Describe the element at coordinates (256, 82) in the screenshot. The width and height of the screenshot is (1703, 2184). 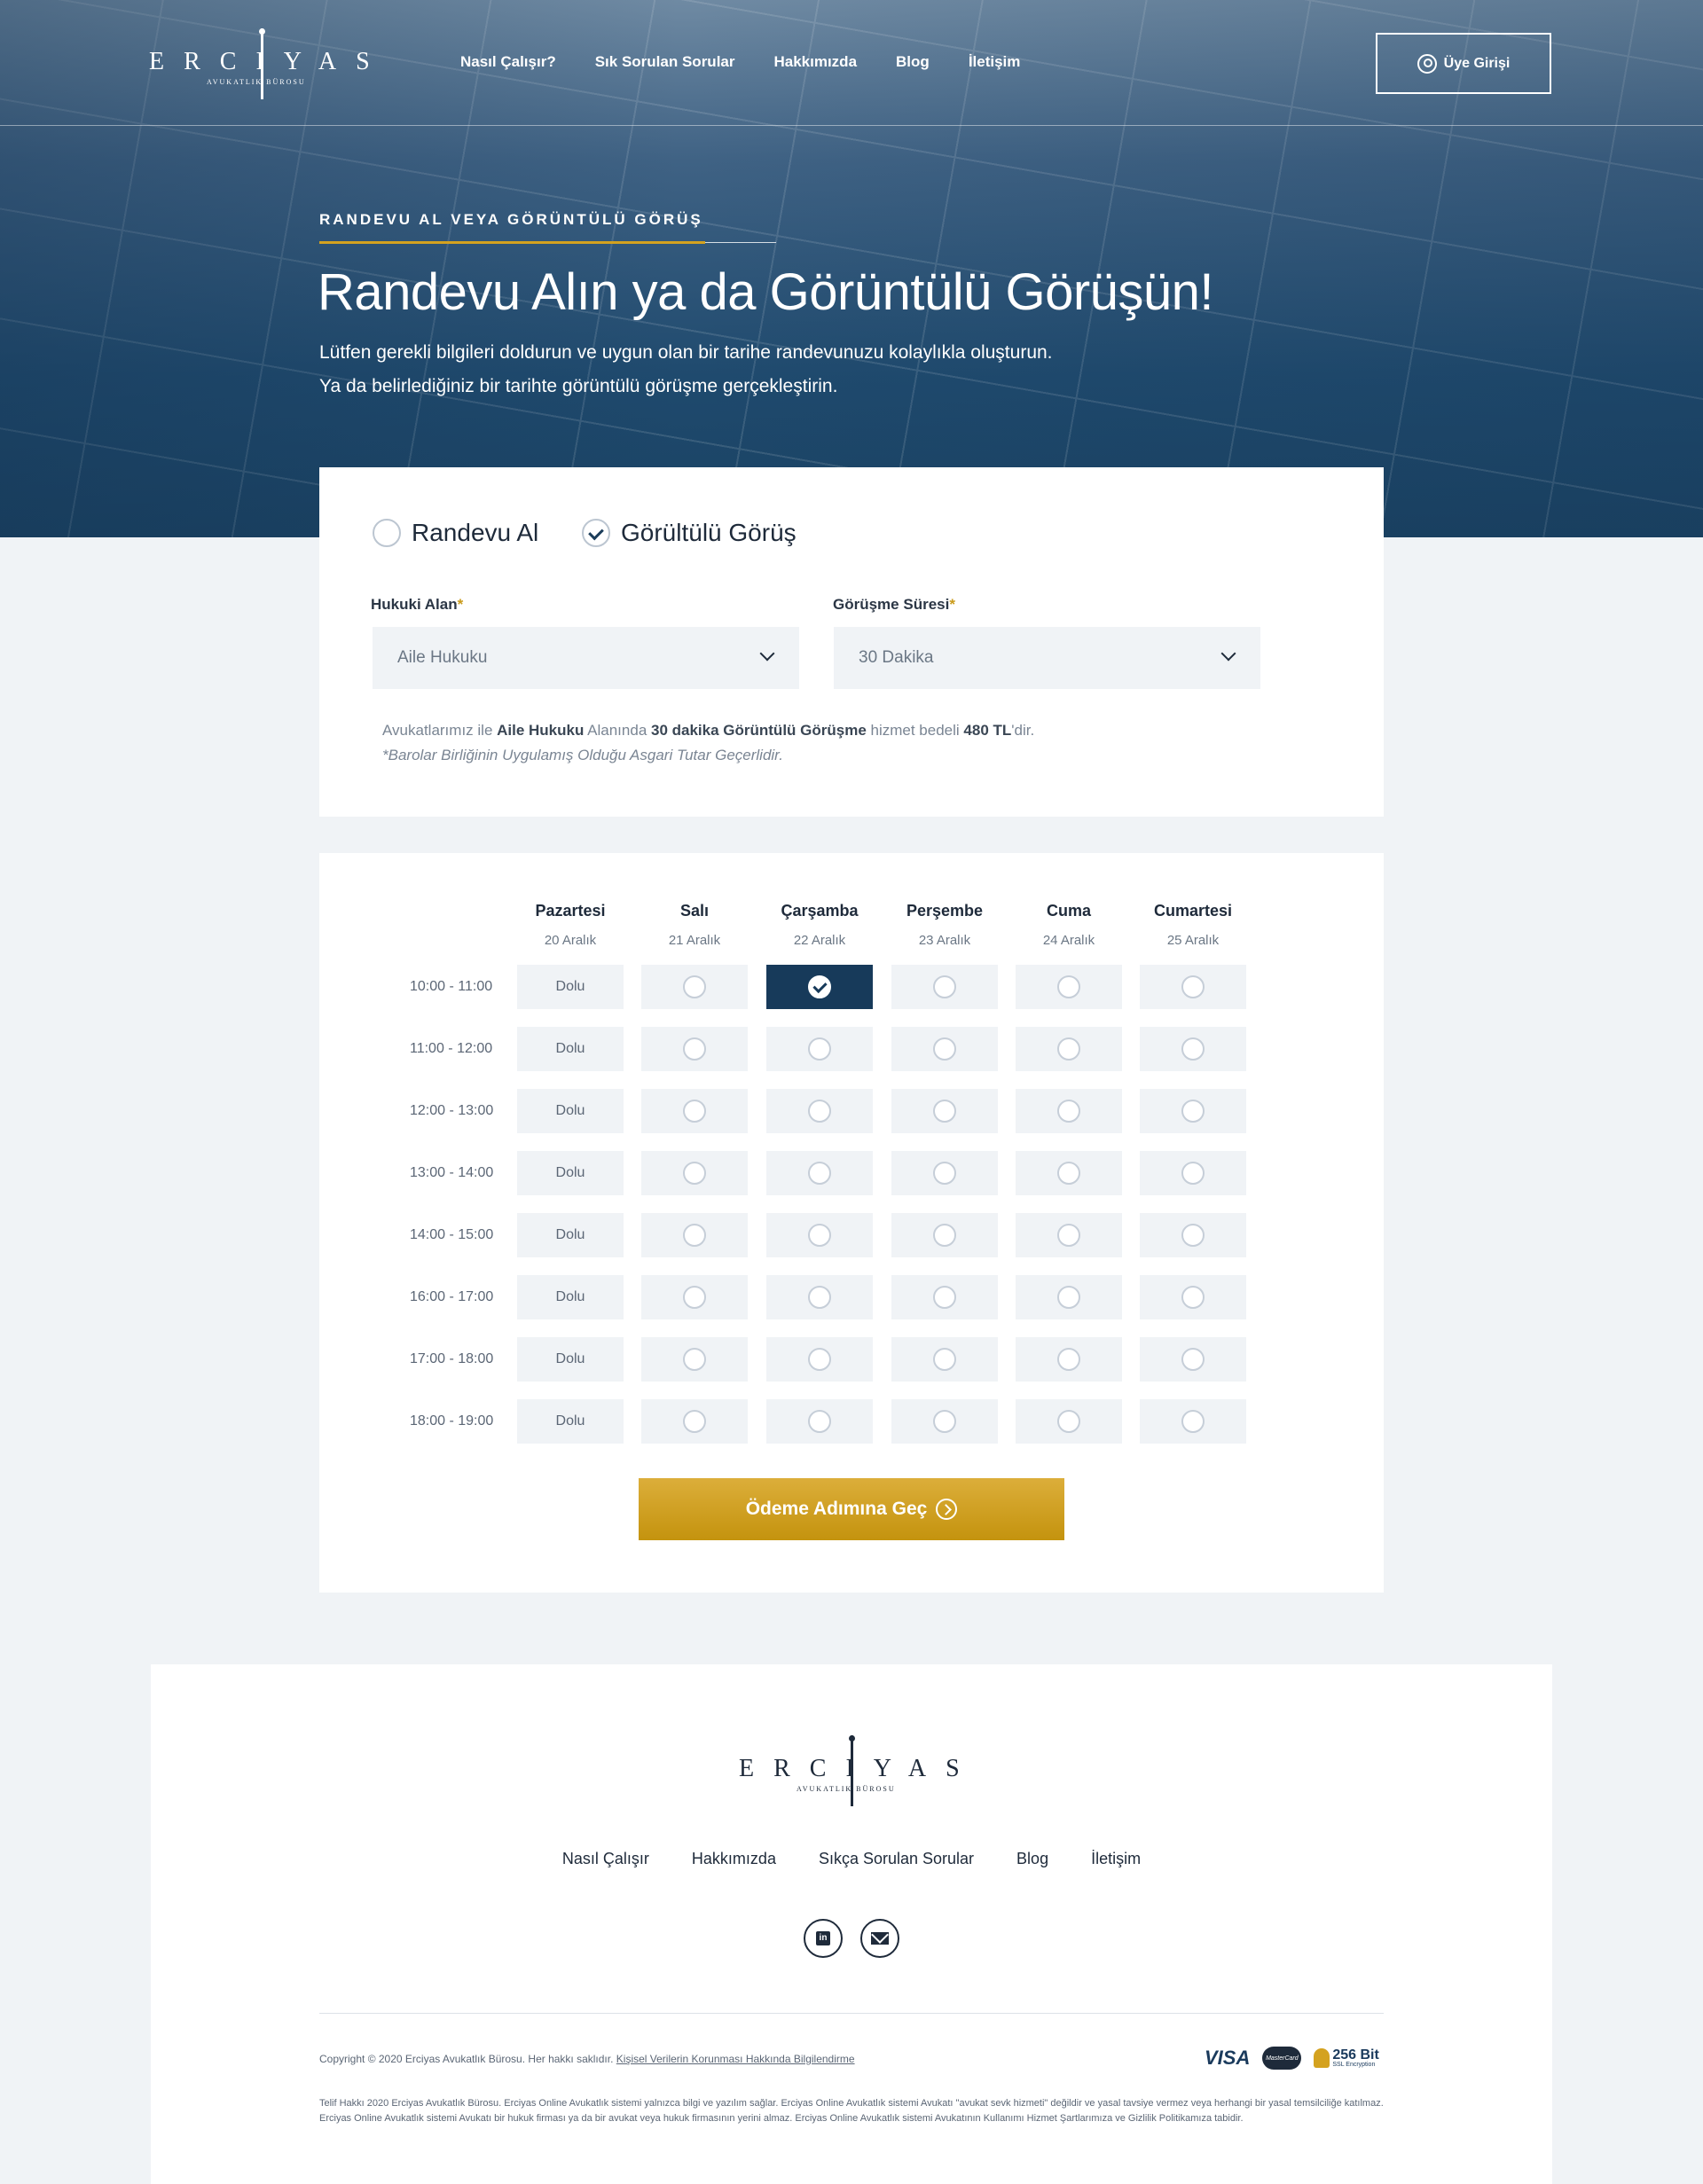
I see `logo-subtitle: AVUKATLIK BÜROSU` at that location.